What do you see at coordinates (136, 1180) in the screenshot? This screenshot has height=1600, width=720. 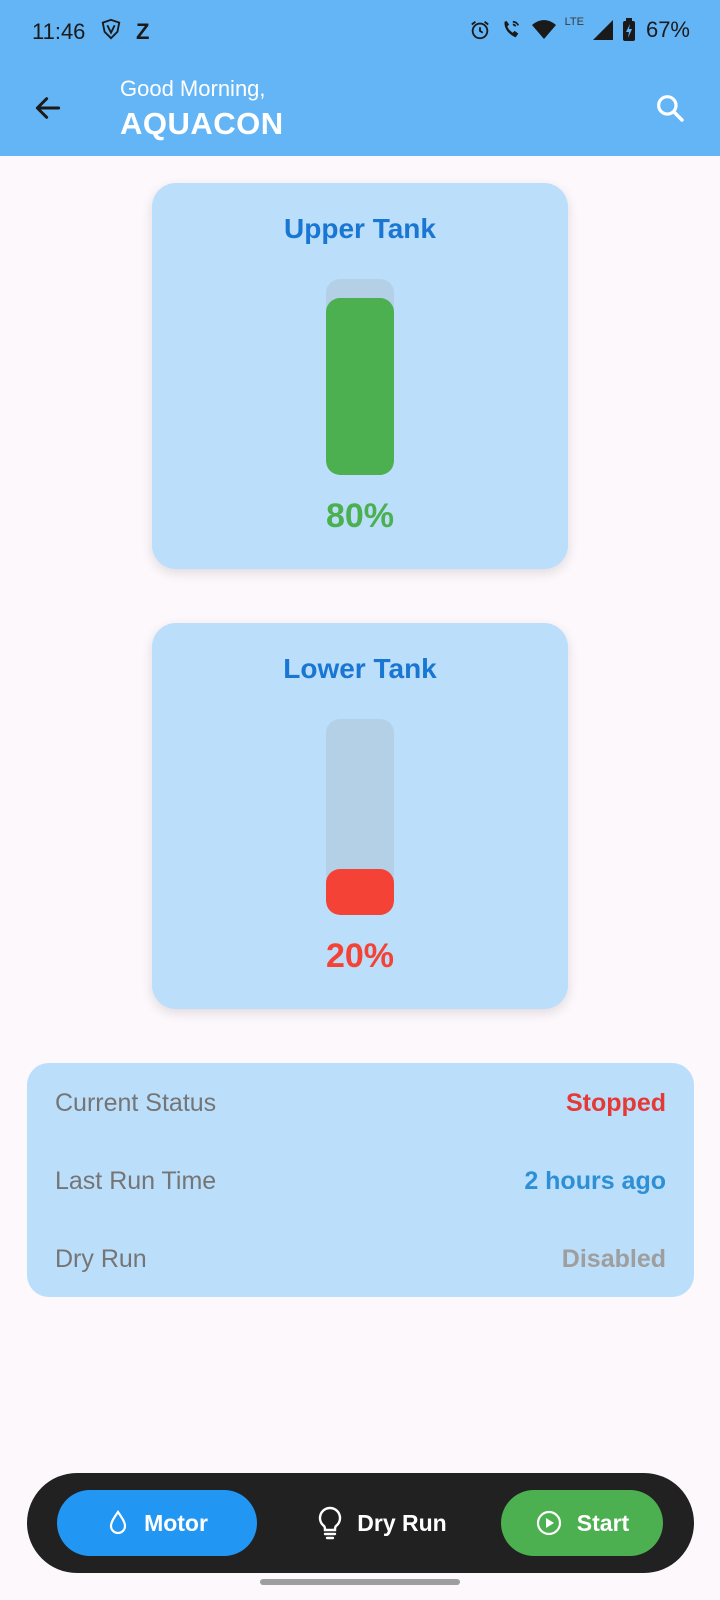 I see `status-label: Last Run Time` at bounding box center [136, 1180].